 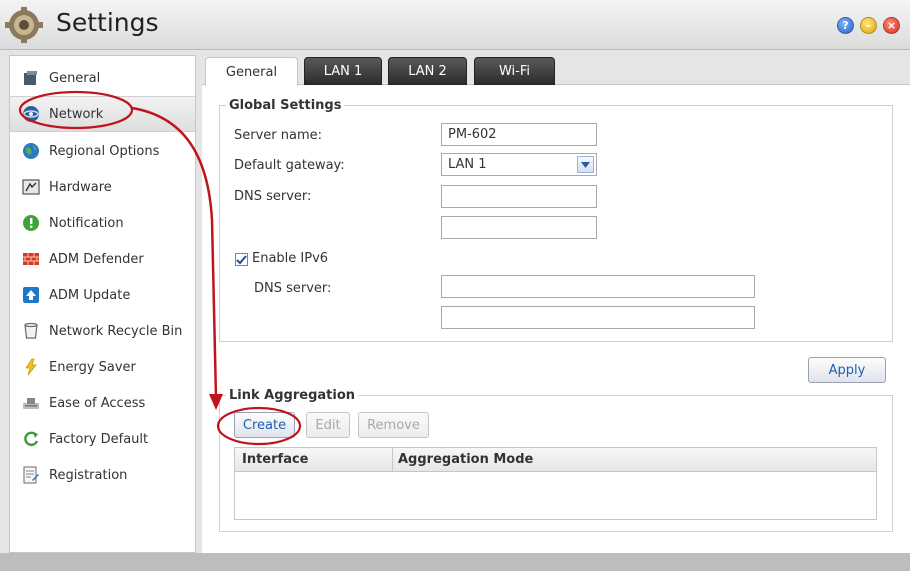 What do you see at coordinates (24, 25) in the screenshot?
I see `settings-gear-icon` at bounding box center [24, 25].